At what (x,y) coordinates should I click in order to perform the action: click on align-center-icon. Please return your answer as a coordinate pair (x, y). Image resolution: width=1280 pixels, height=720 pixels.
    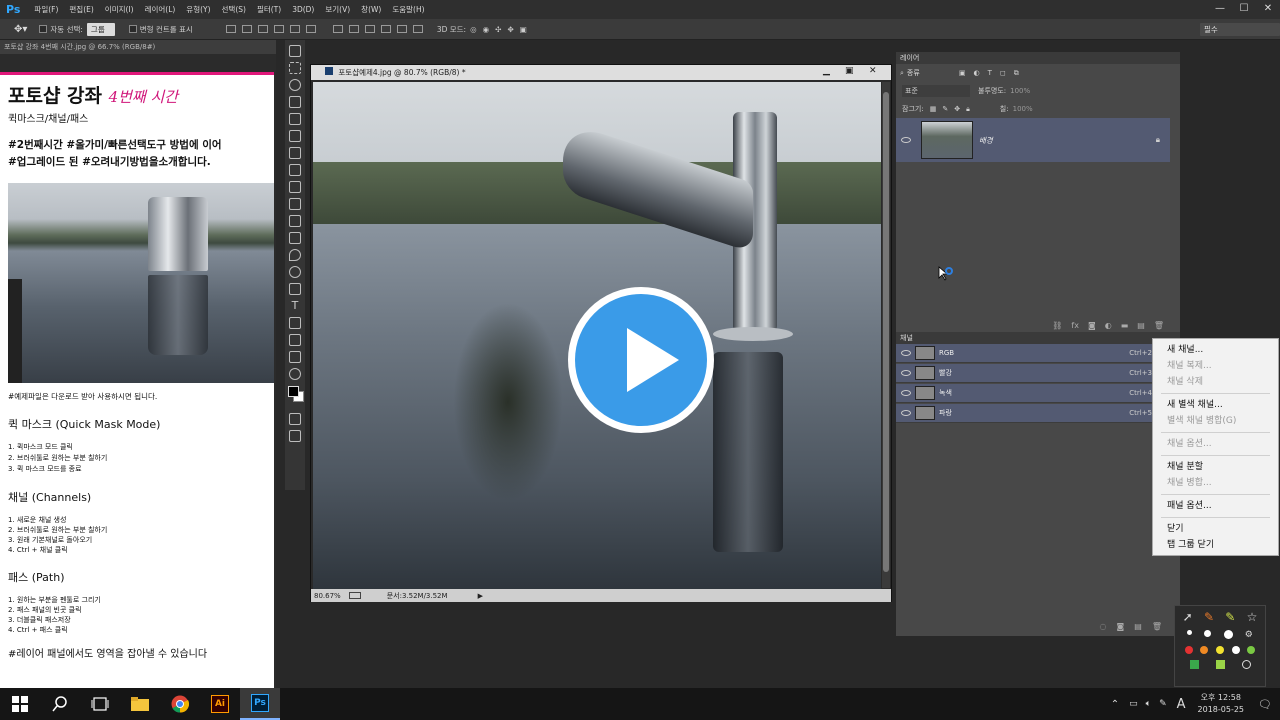
    Looking at the image, I should click on (294, 29).